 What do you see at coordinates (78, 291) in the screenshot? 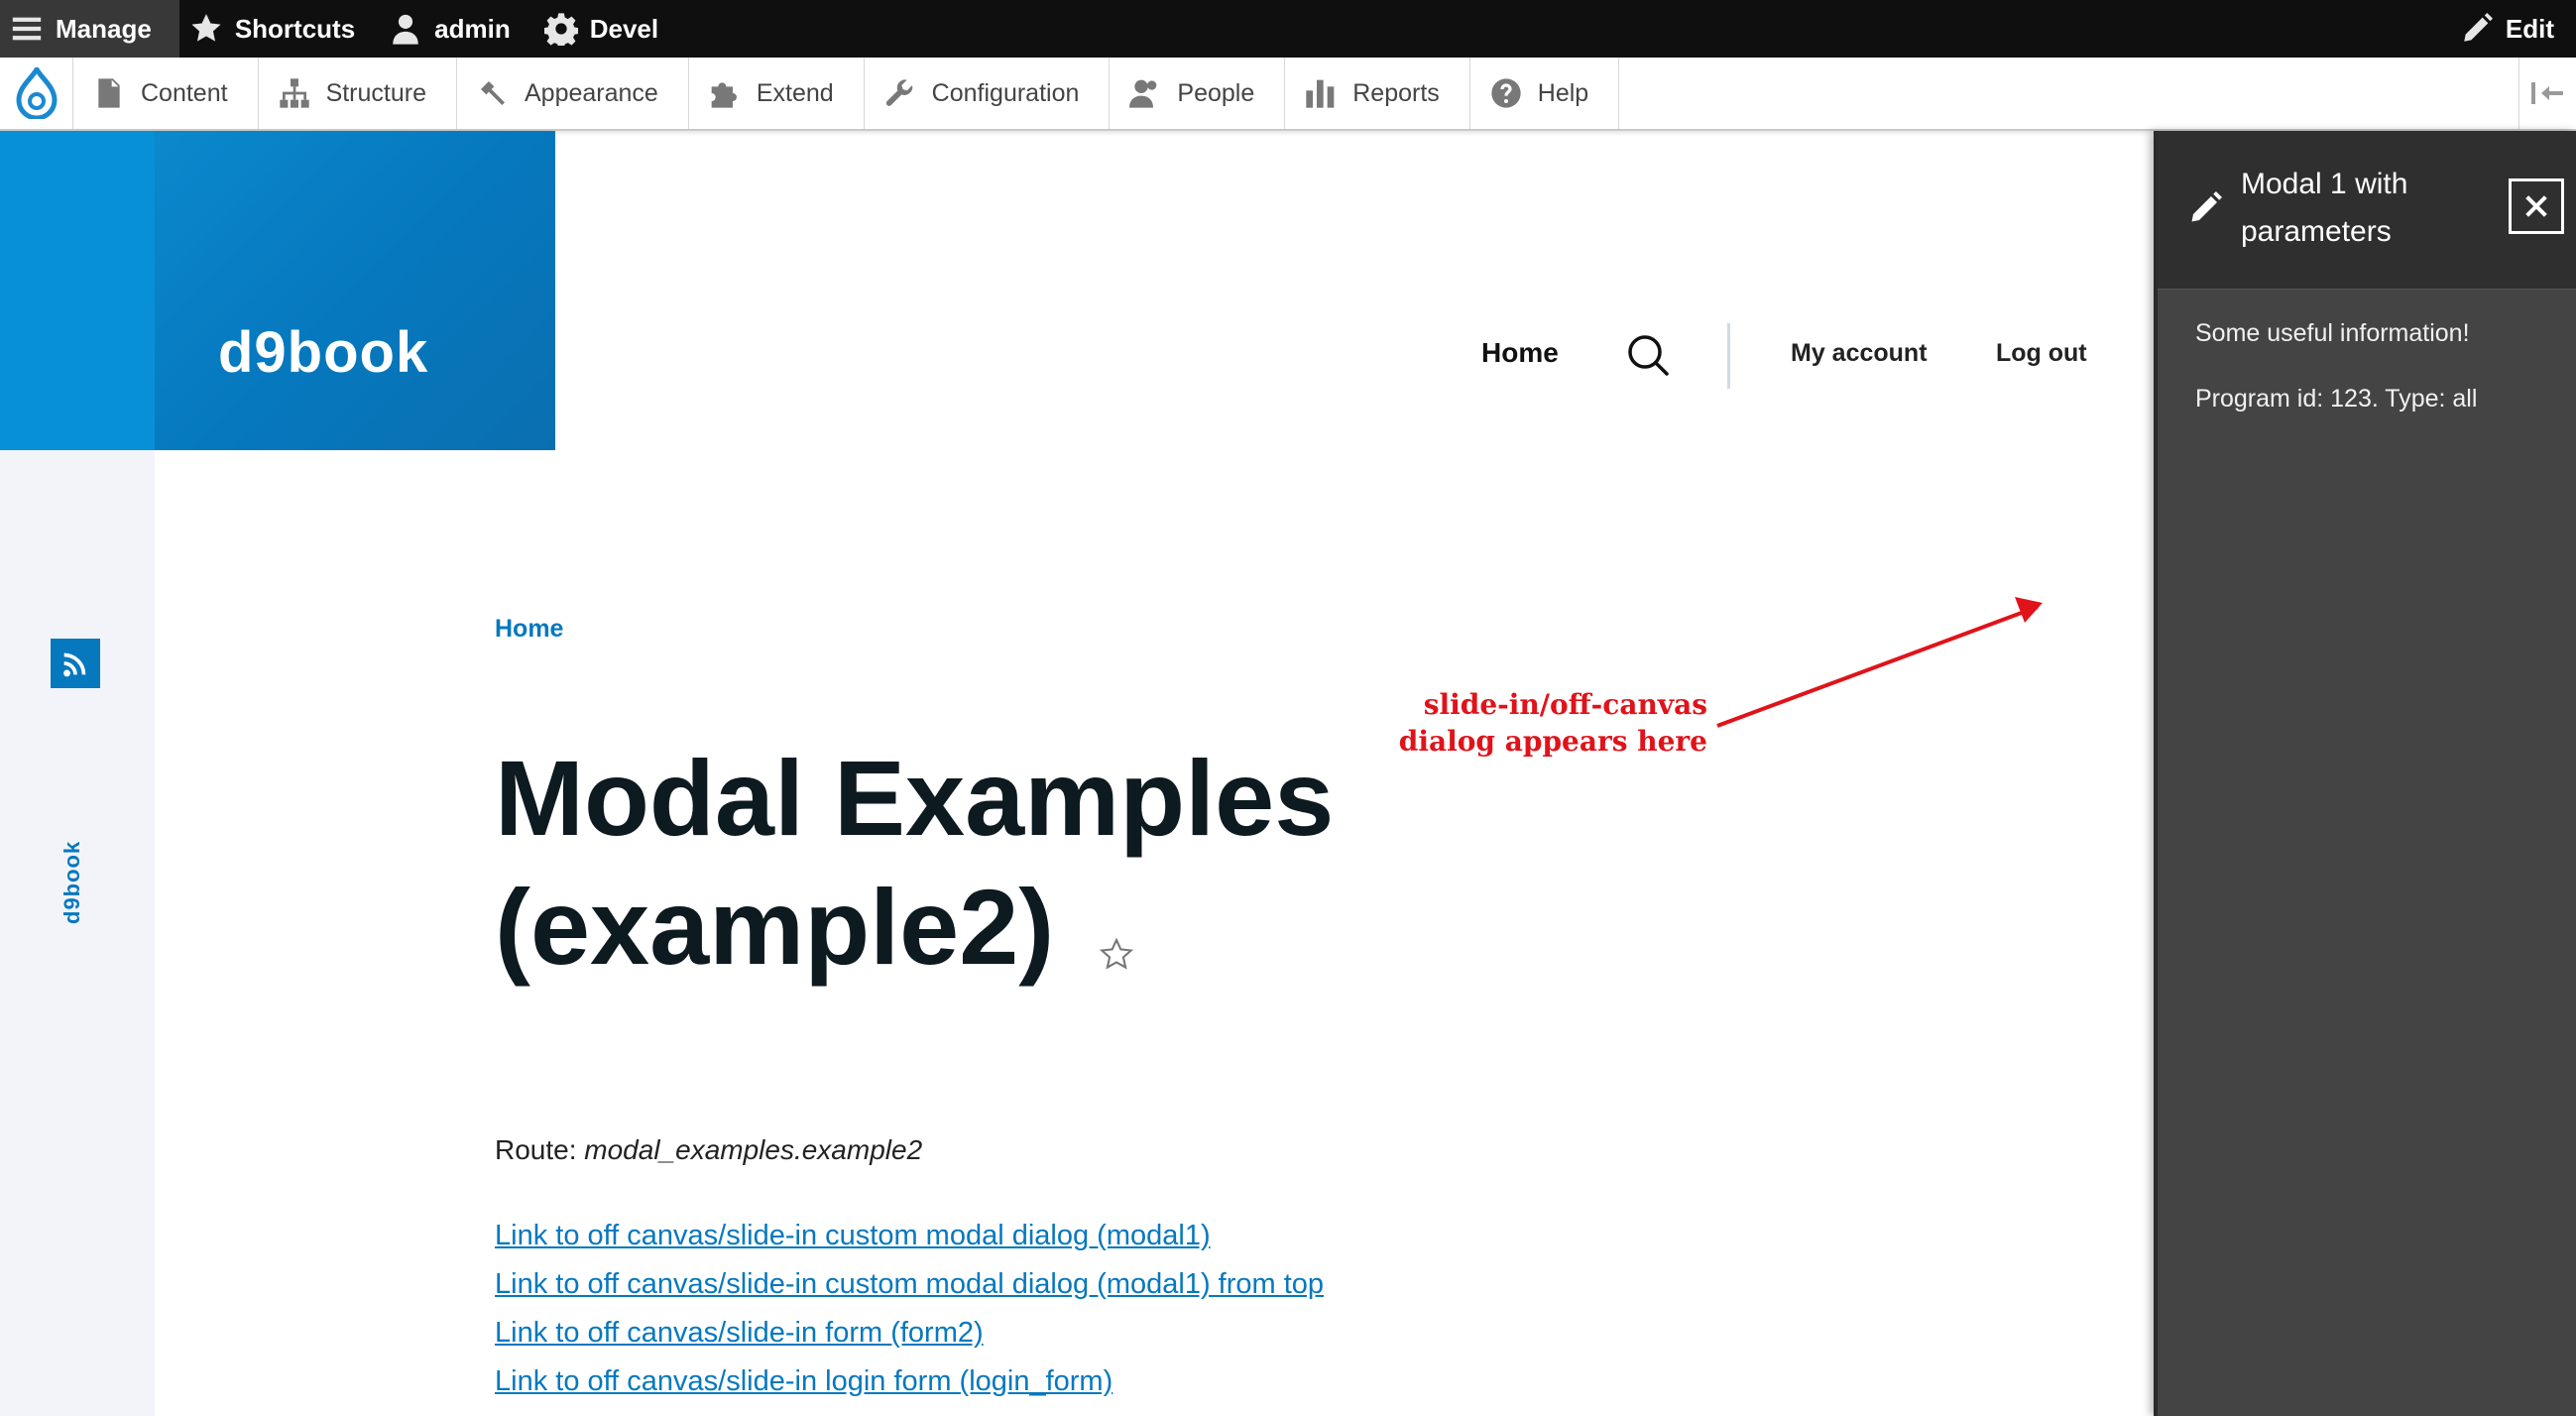
I see `branding-stripe` at bounding box center [78, 291].